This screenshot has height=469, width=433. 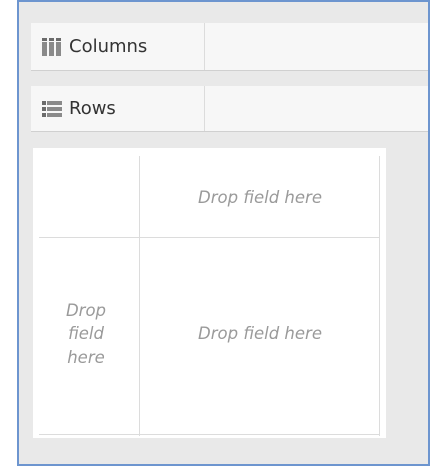 I want to click on columns-shelf: Columns, so click(x=229, y=47).